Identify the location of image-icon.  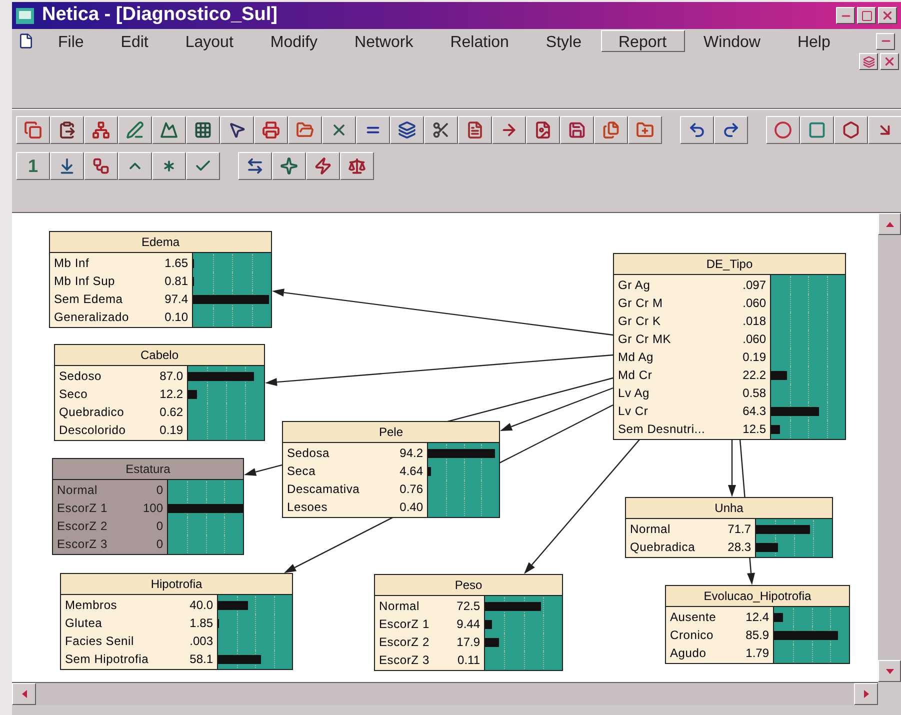
(543, 130).